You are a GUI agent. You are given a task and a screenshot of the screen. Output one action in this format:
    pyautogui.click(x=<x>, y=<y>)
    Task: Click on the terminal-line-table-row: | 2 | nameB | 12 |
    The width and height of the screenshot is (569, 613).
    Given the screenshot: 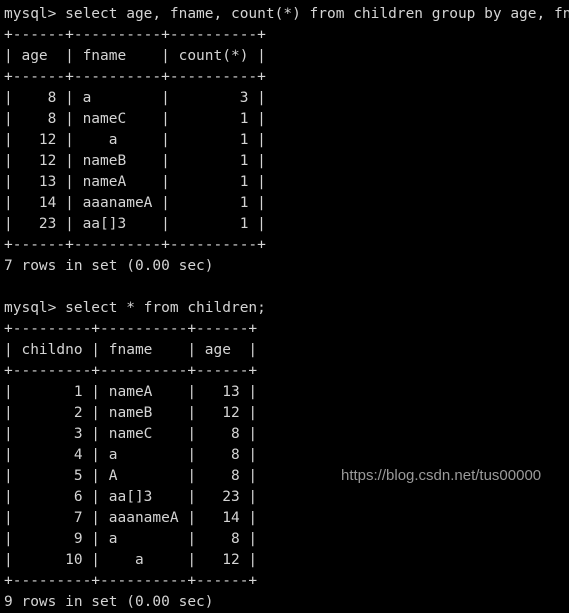 What is the action you would take?
    pyautogui.click(x=131, y=413)
    